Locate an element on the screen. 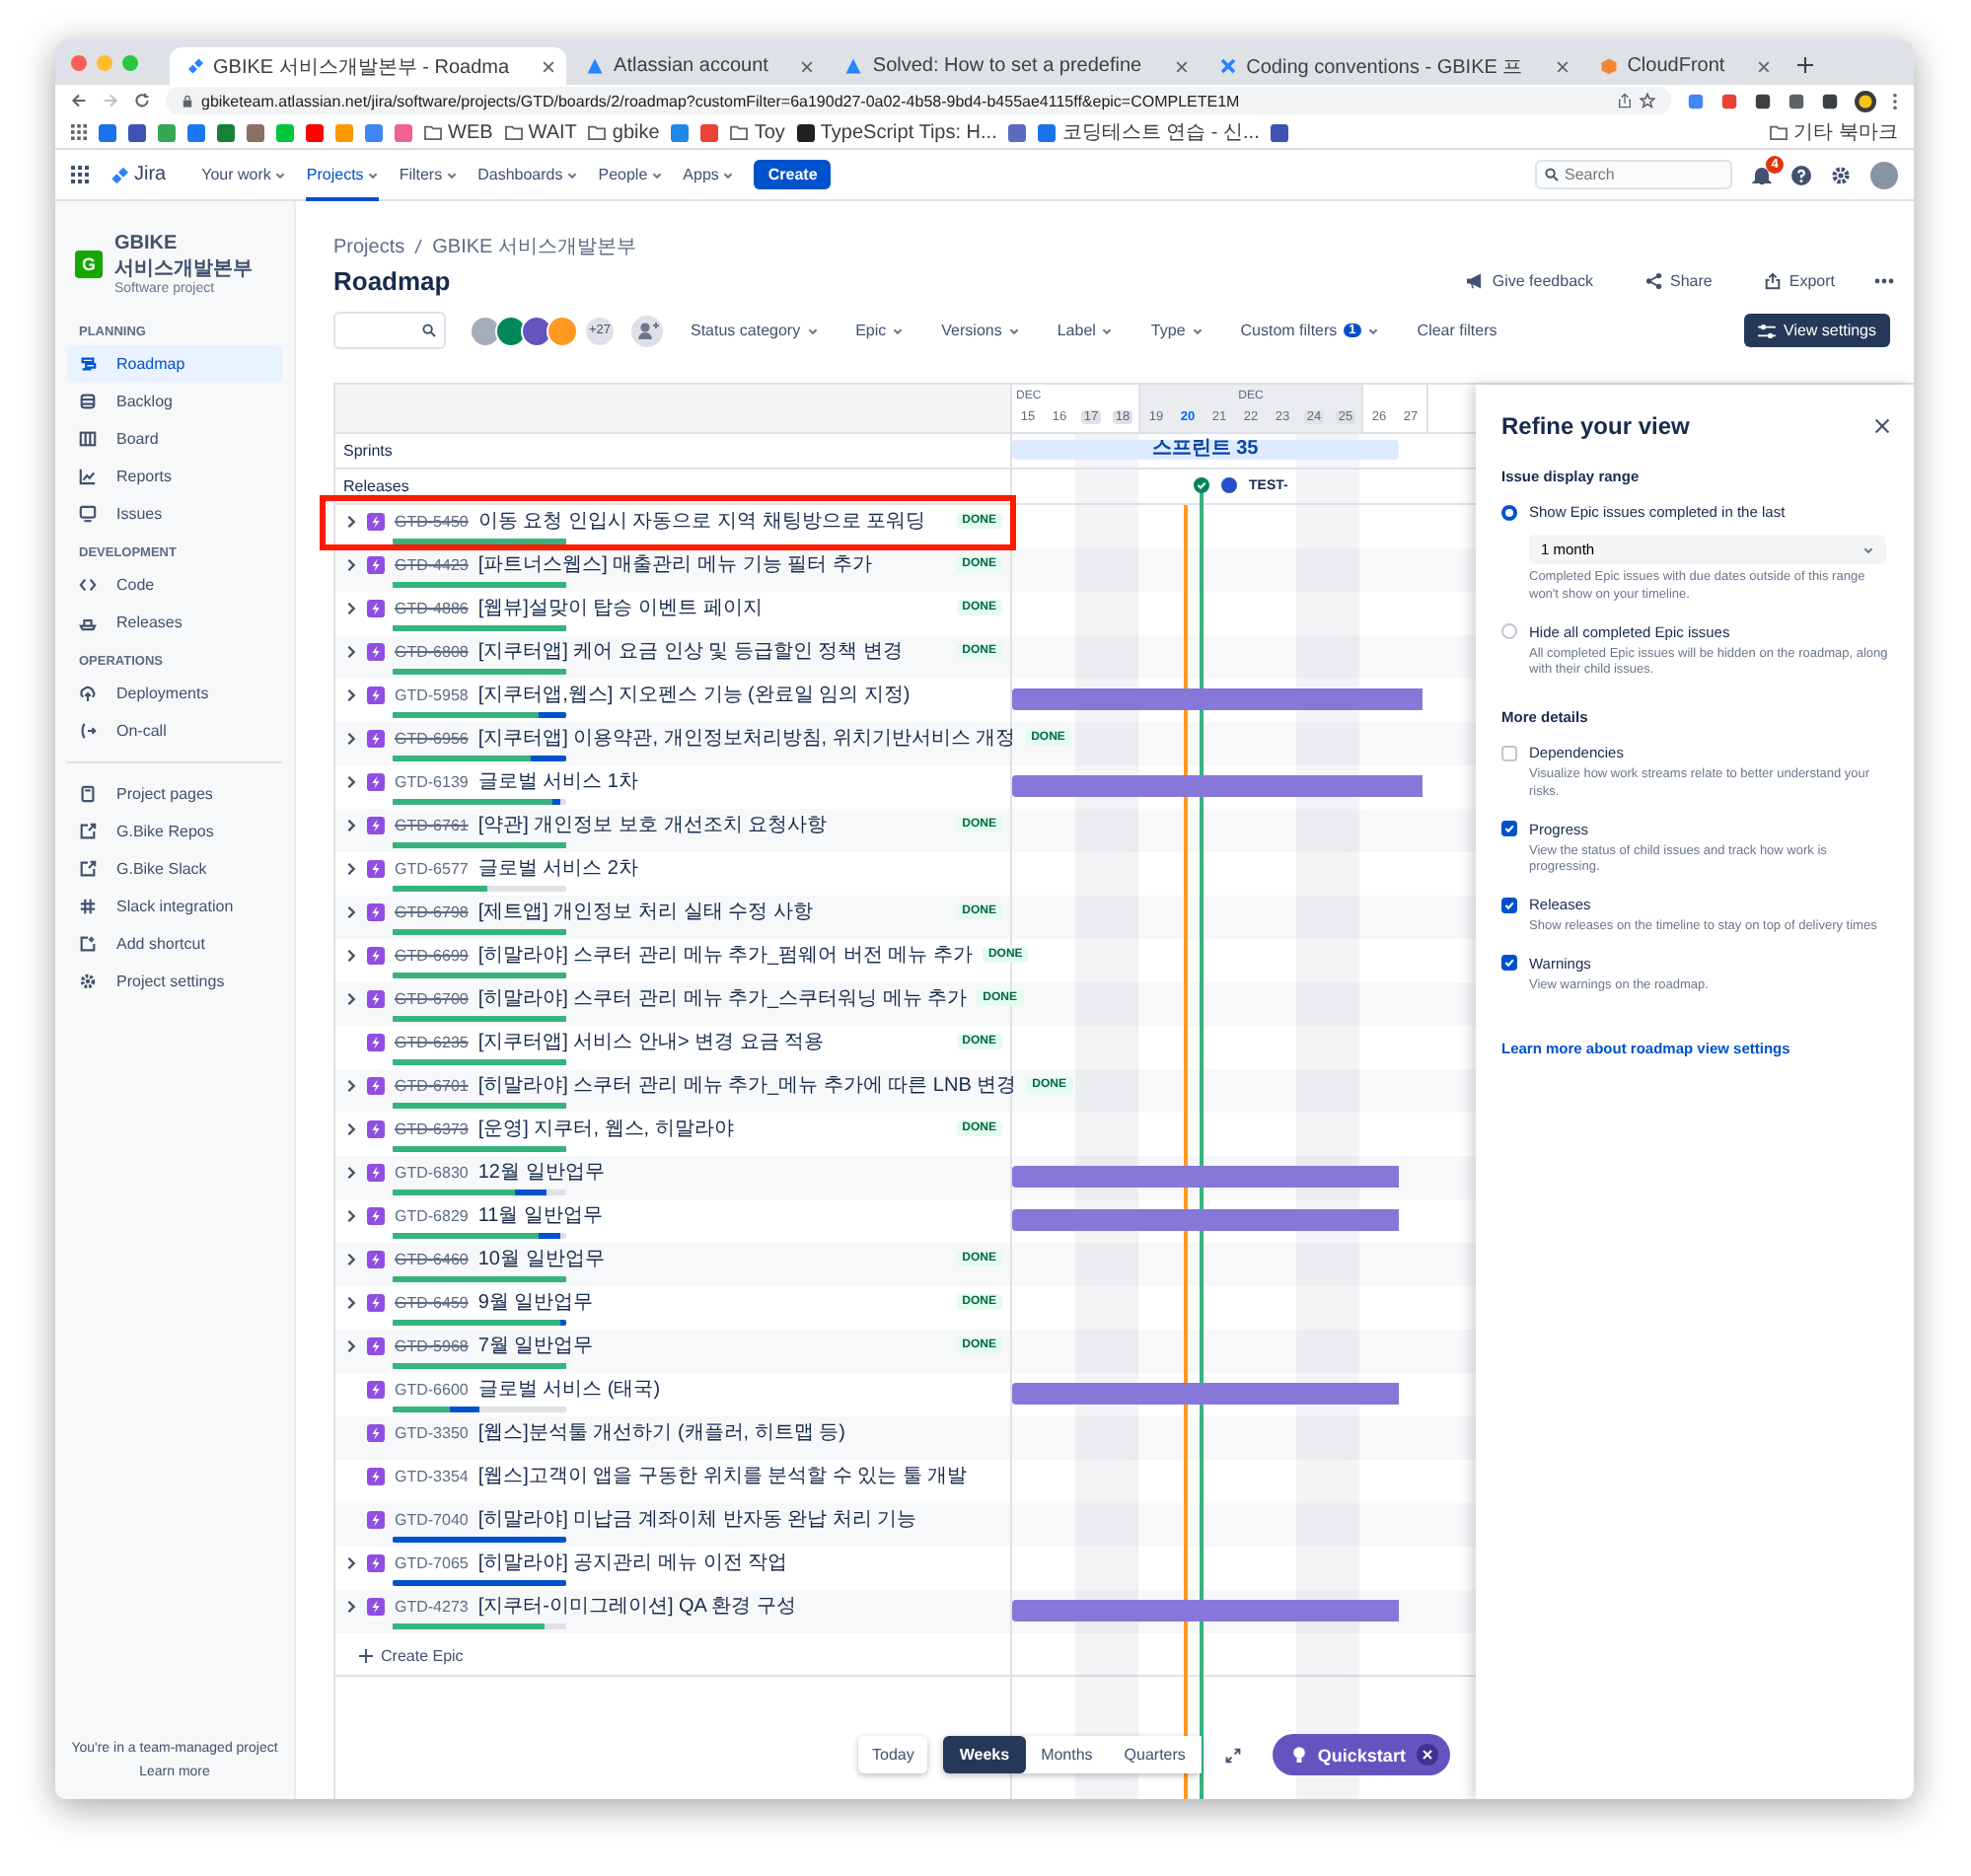 This screenshot has height=1876, width=1971. issue-key: GTD-6761 is located at coordinates (432, 824).